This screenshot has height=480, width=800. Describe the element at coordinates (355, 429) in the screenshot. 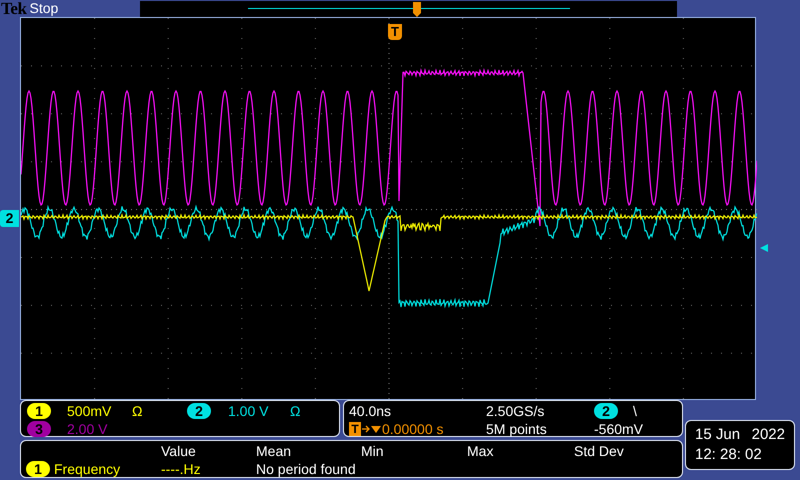

I see `trigger-badge: T` at that location.